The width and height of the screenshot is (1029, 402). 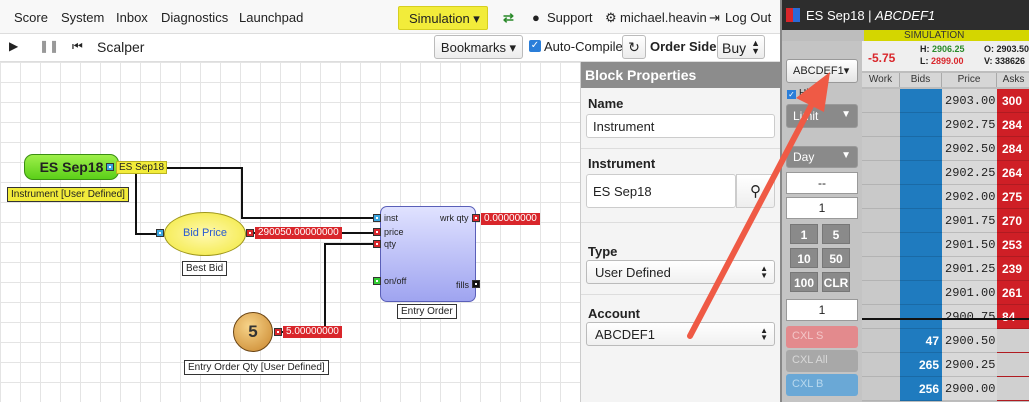 I want to click on price-cell: 2900.75, so click(x=969, y=317).